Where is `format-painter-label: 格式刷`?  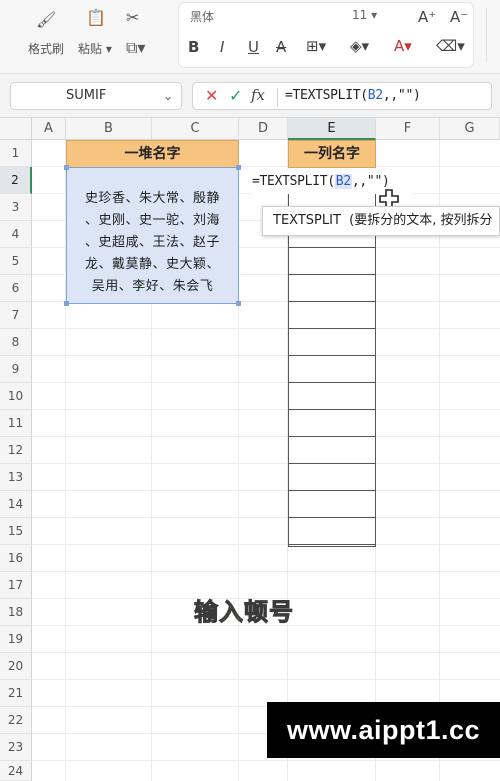 format-painter-label: 格式刷 is located at coordinates (46, 48).